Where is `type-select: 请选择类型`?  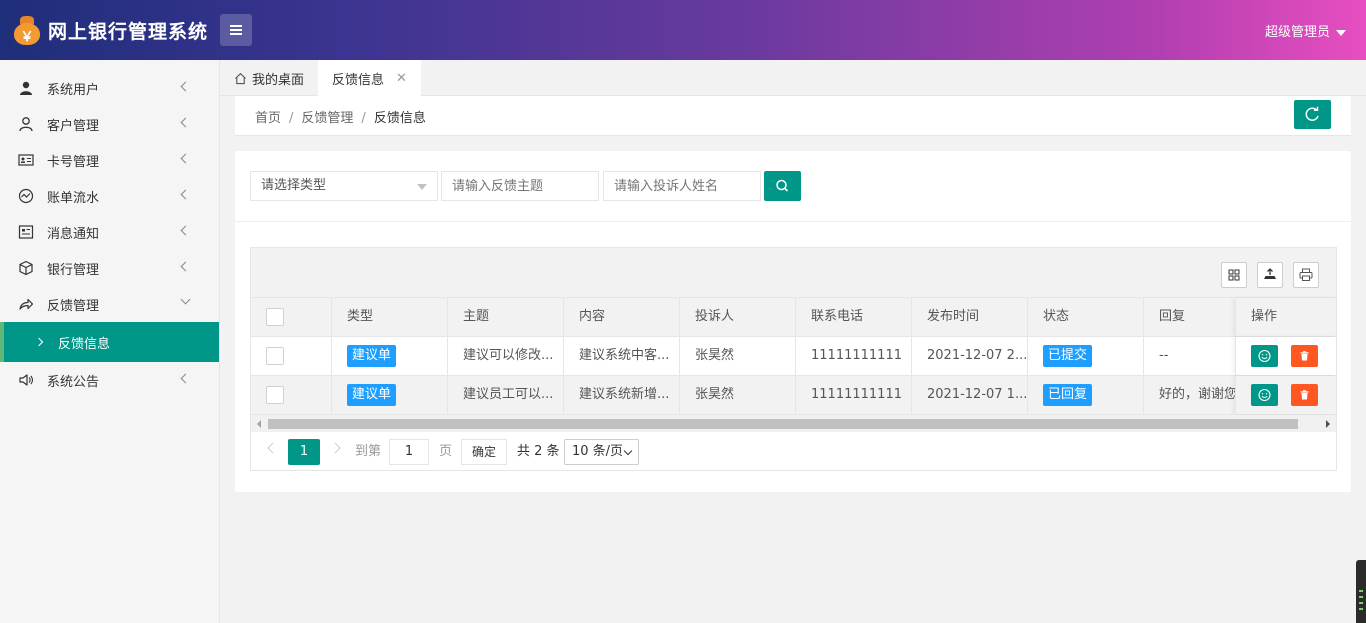 type-select: 请选择类型 is located at coordinates (344, 186).